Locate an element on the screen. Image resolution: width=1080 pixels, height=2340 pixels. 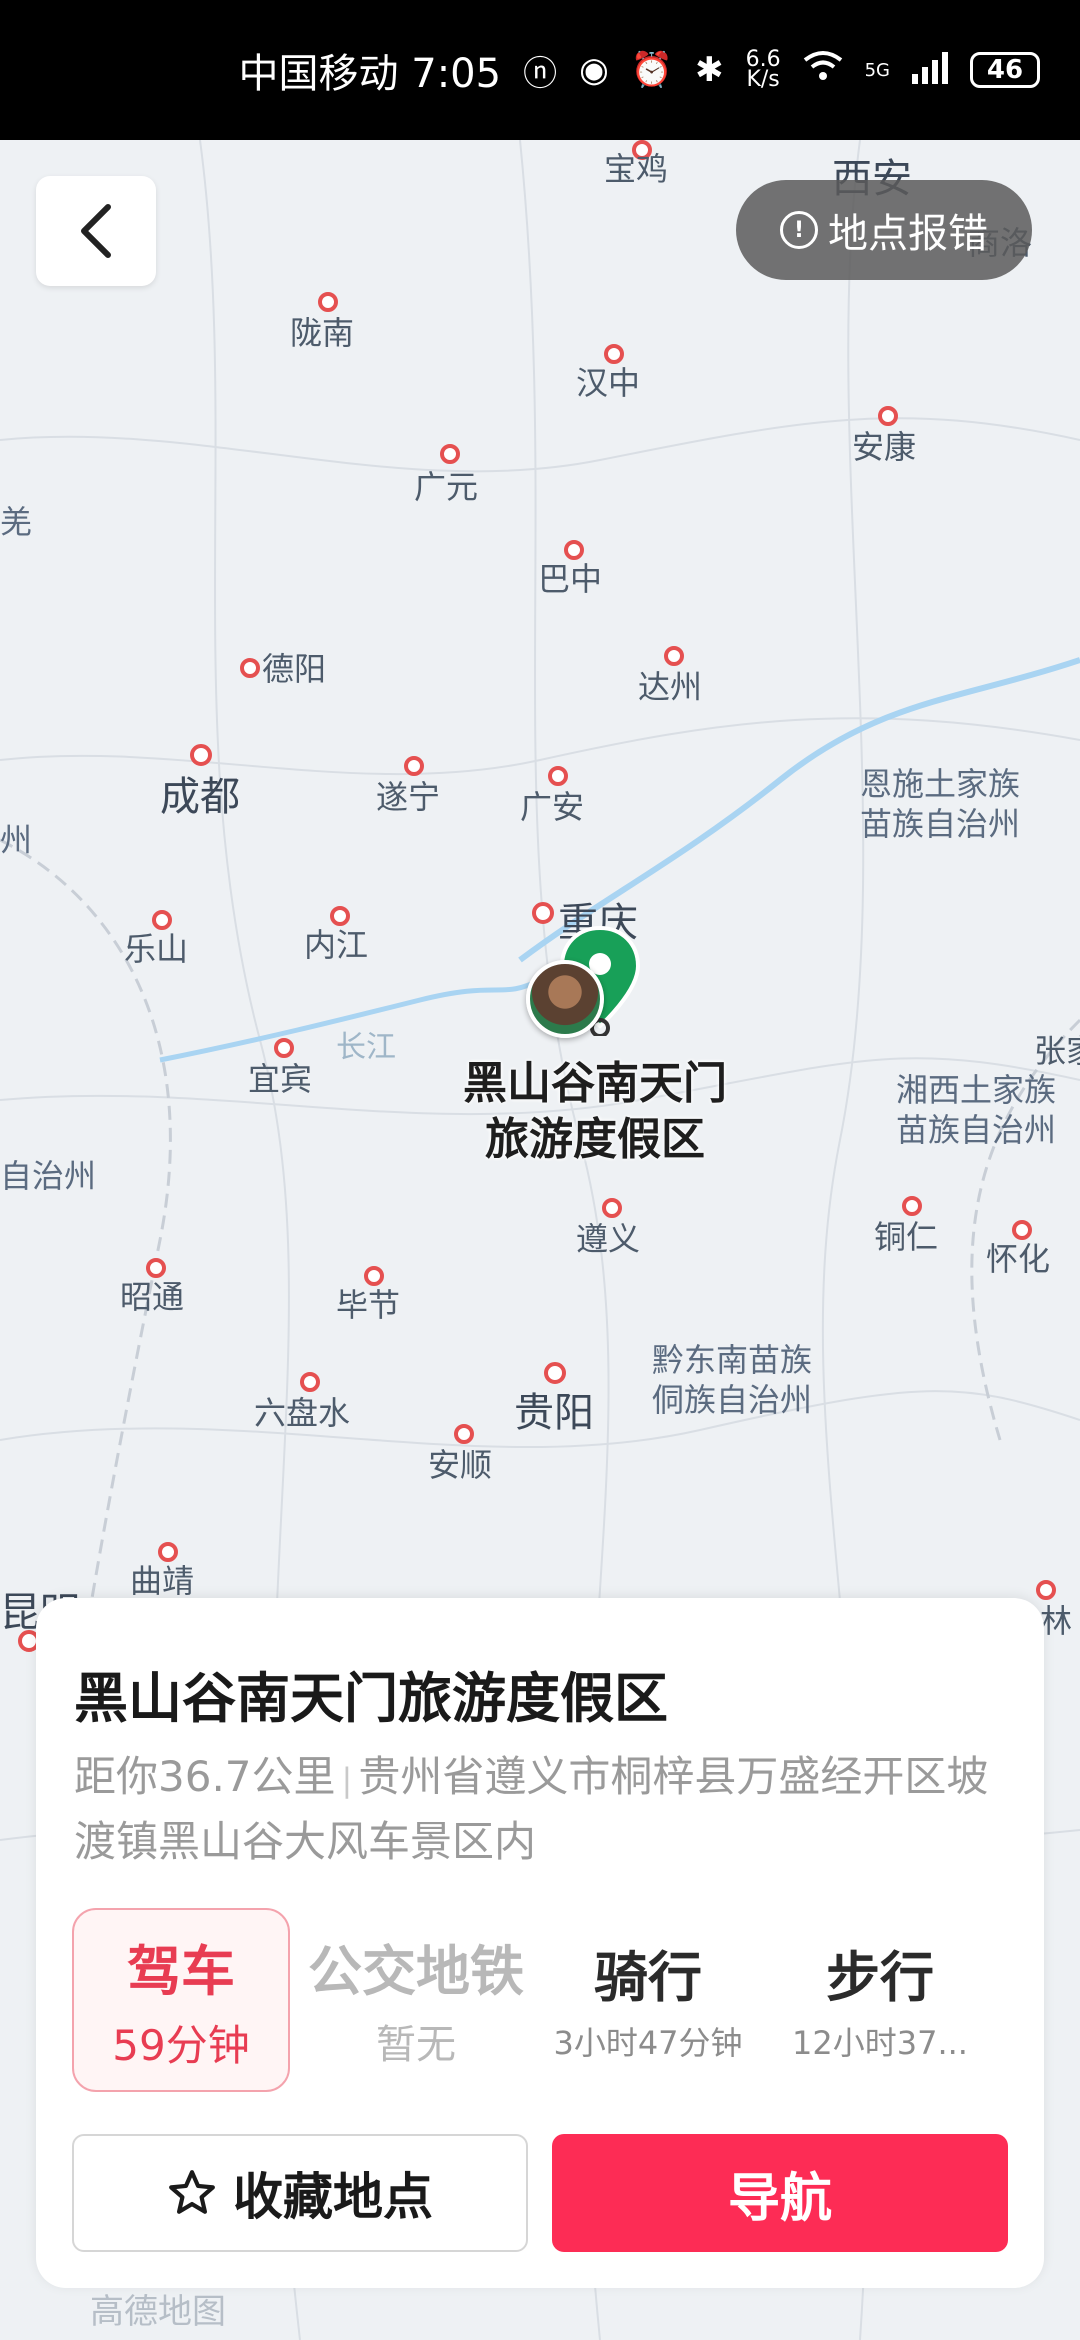
river-label: 长江 is located at coordinates (366, 1047).